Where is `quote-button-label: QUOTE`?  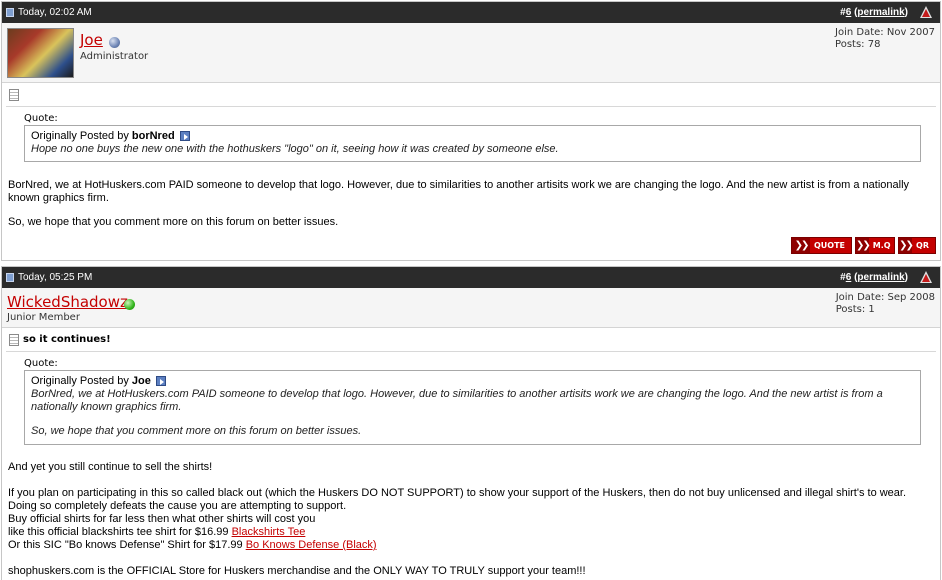 quote-button-label: QUOTE is located at coordinates (829, 245).